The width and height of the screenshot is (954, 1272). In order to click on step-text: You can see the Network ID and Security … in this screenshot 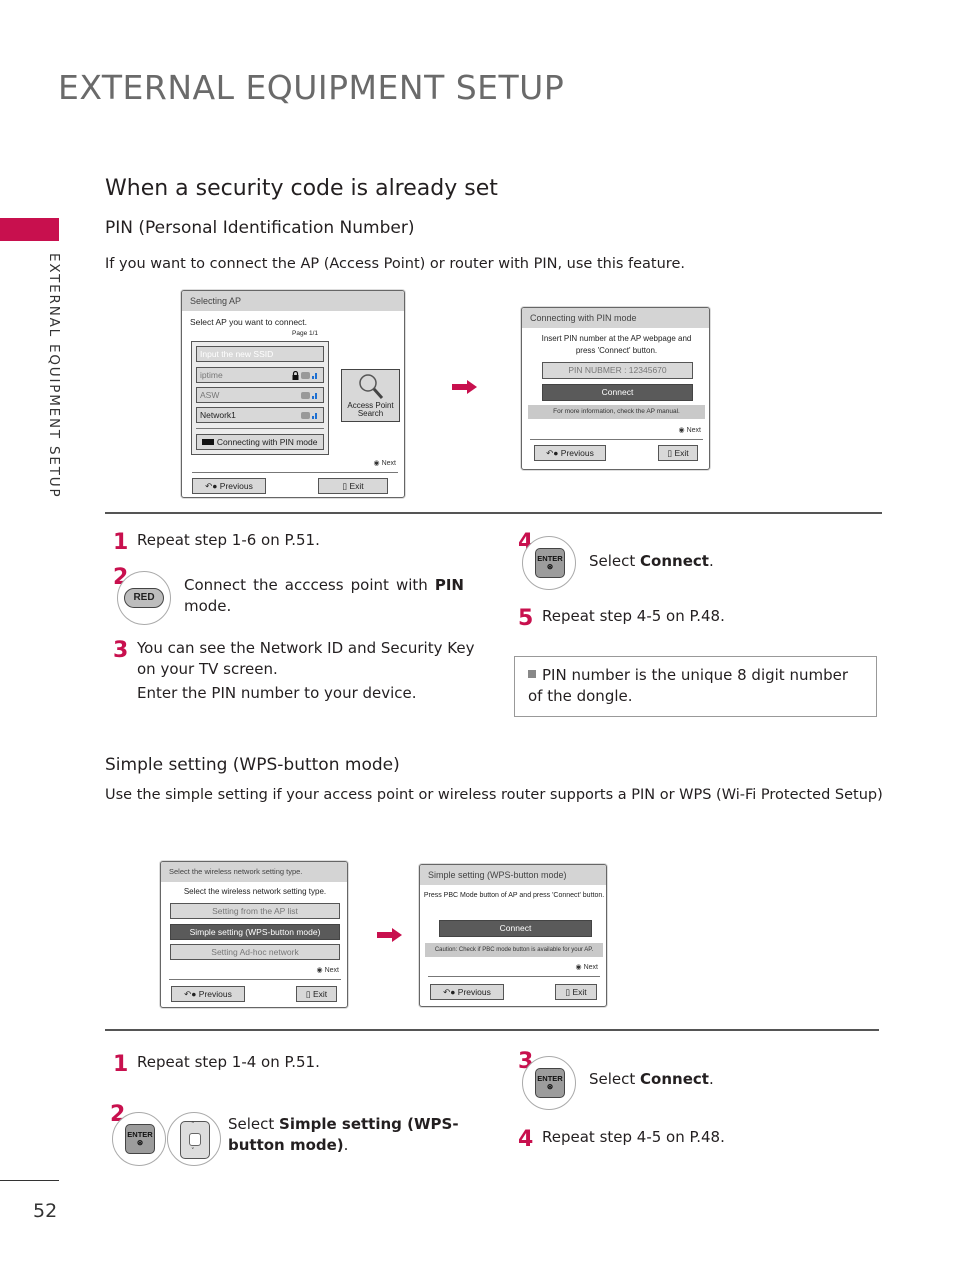, I will do `click(306, 670)`.